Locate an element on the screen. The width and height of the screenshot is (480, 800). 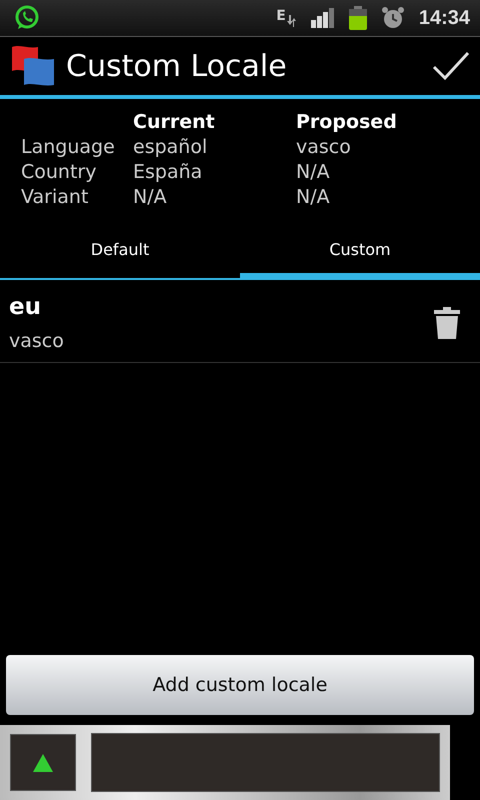
proposed-value: vasco is located at coordinates (324, 147).